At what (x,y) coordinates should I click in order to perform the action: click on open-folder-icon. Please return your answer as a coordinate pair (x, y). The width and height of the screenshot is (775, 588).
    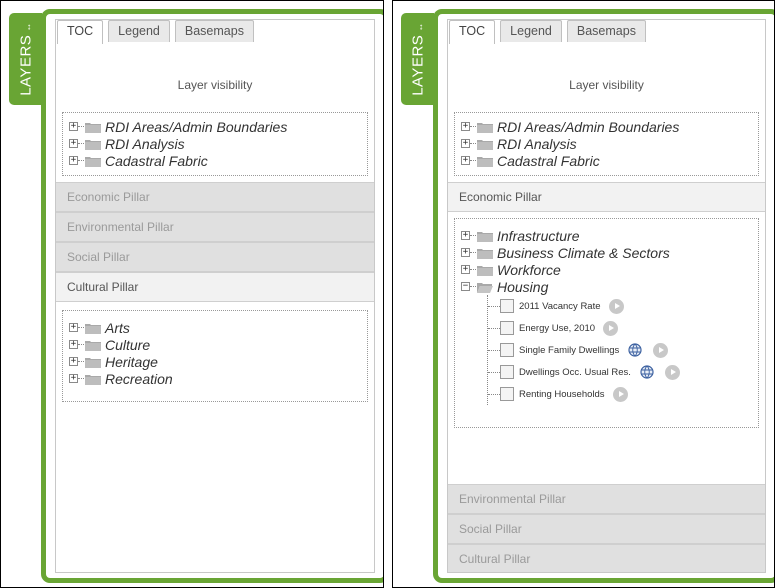
    Looking at the image, I should click on (485, 287).